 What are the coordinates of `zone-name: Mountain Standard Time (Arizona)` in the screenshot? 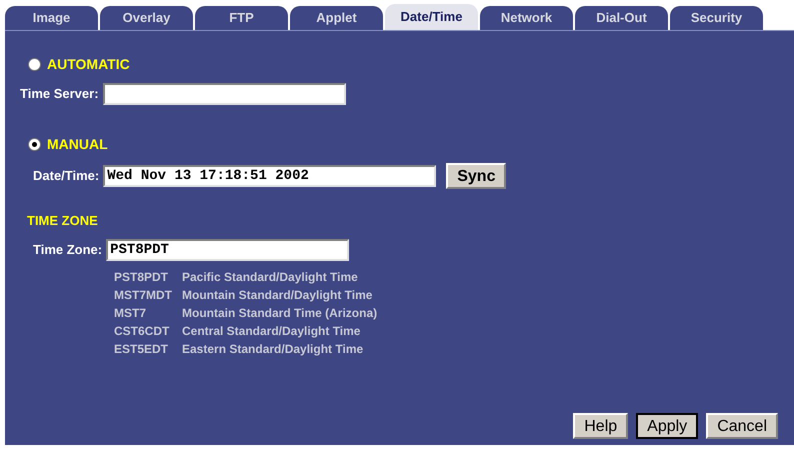 It's located at (280, 313).